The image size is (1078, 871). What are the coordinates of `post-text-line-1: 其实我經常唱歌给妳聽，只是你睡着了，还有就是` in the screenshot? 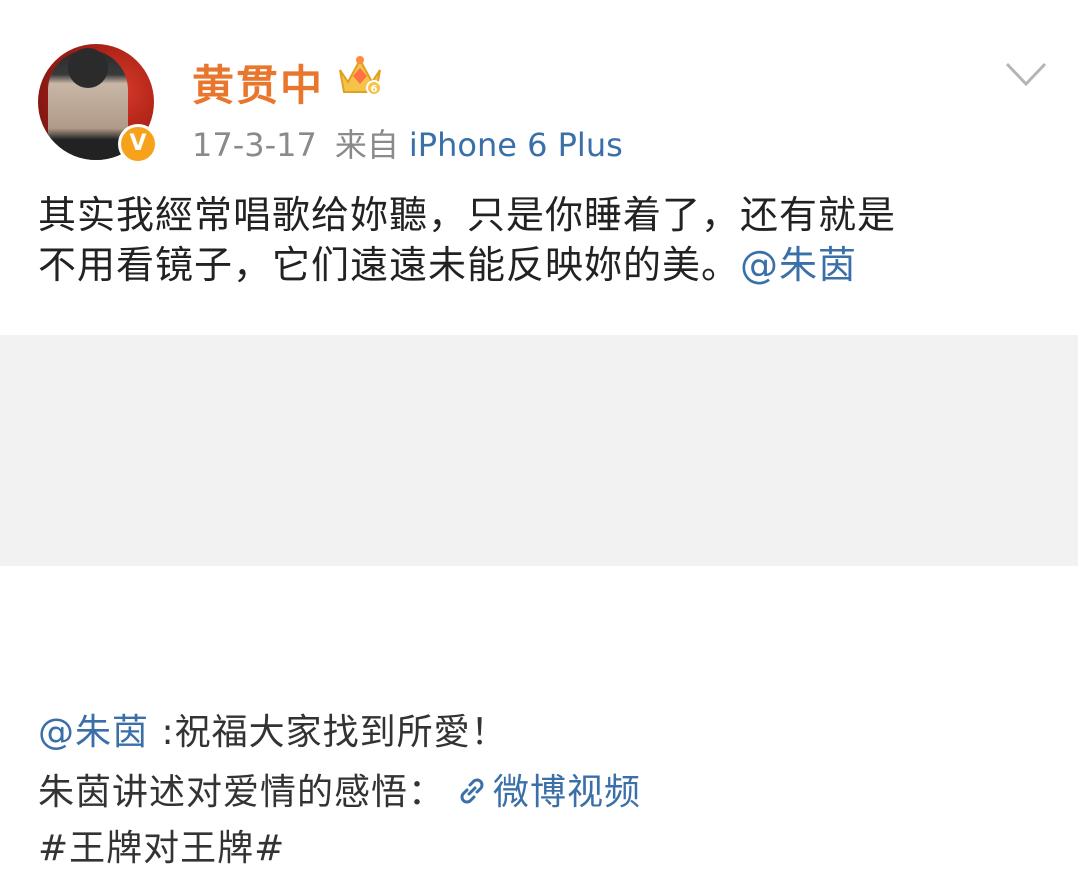 It's located at (467, 215).